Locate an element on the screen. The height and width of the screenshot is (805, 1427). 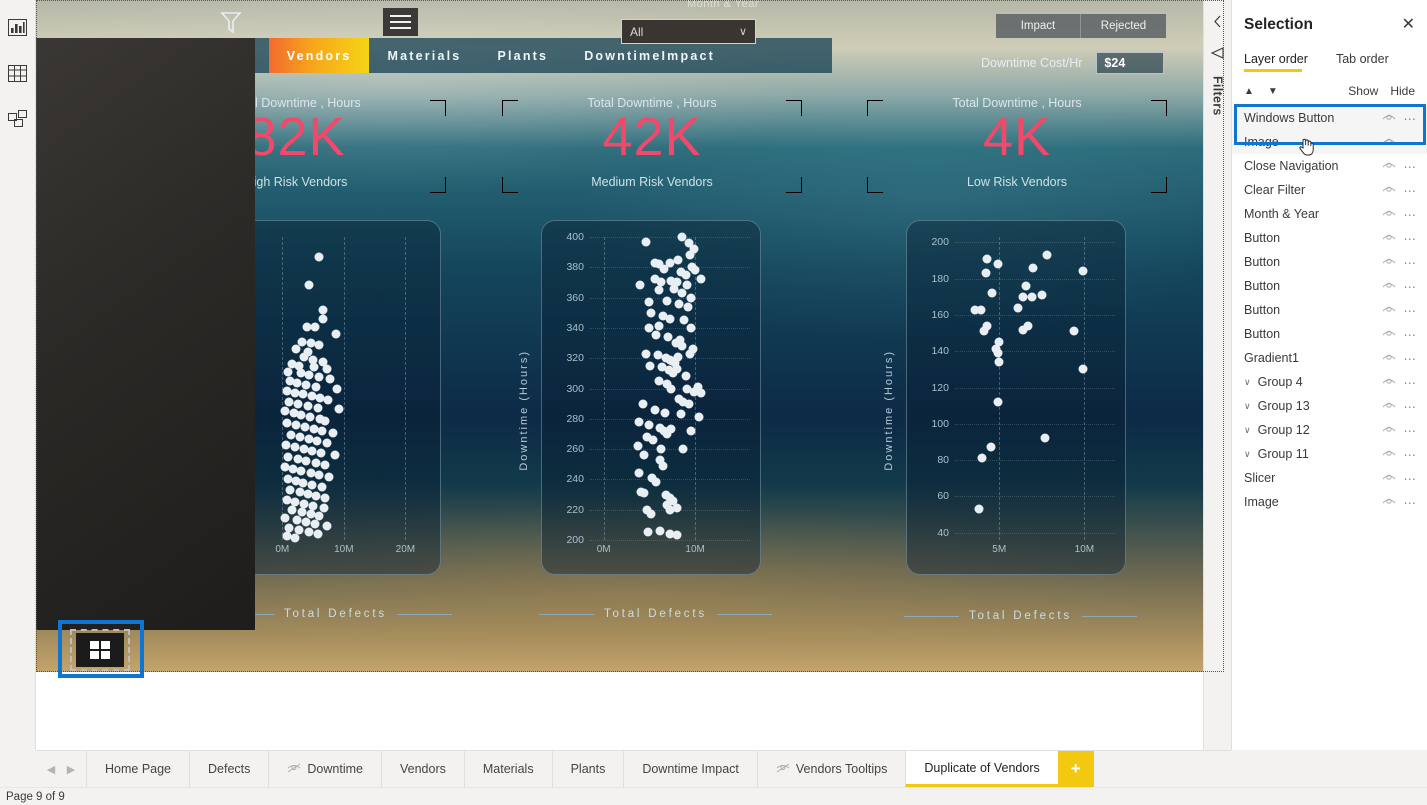
report-view-icon is located at coordinates (18, 27).